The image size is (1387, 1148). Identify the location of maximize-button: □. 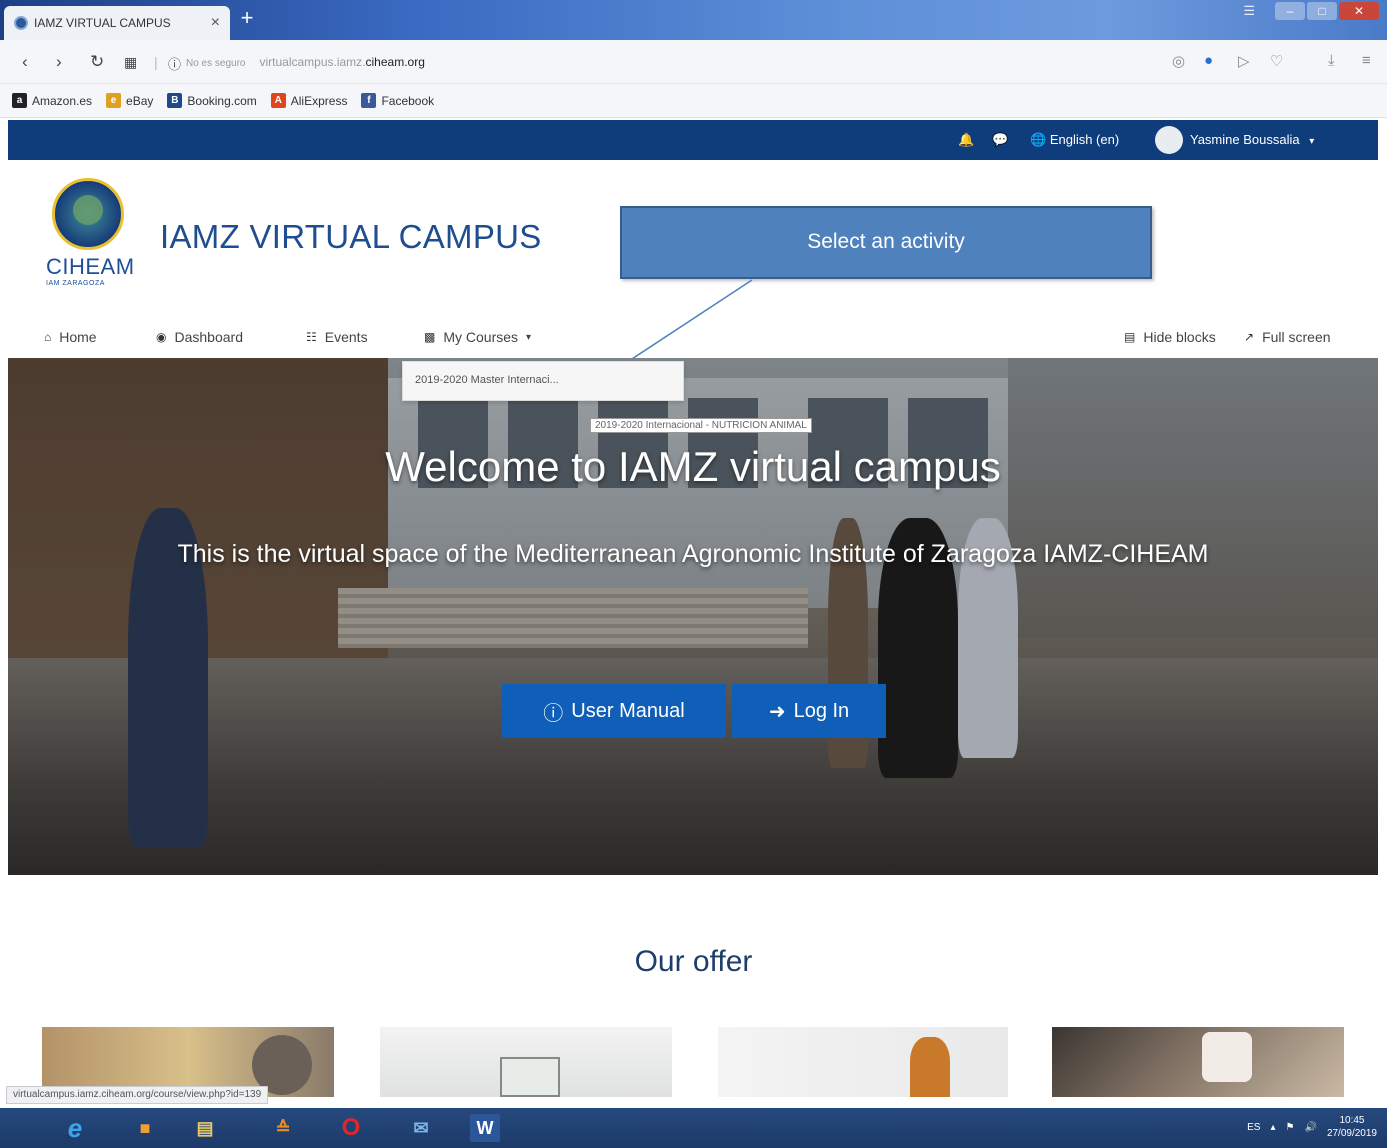
(1322, 11).